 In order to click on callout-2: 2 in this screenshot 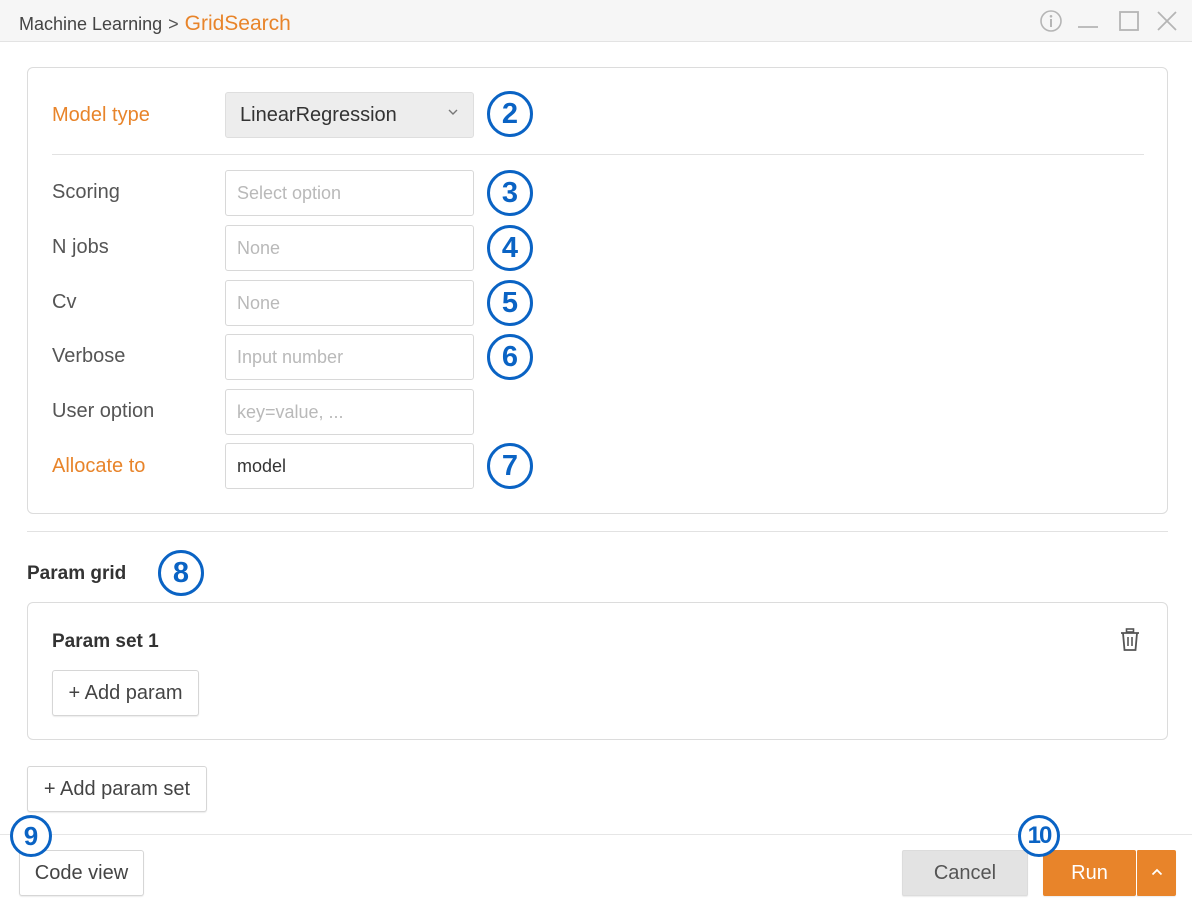, I will do `click(510, 114)`.